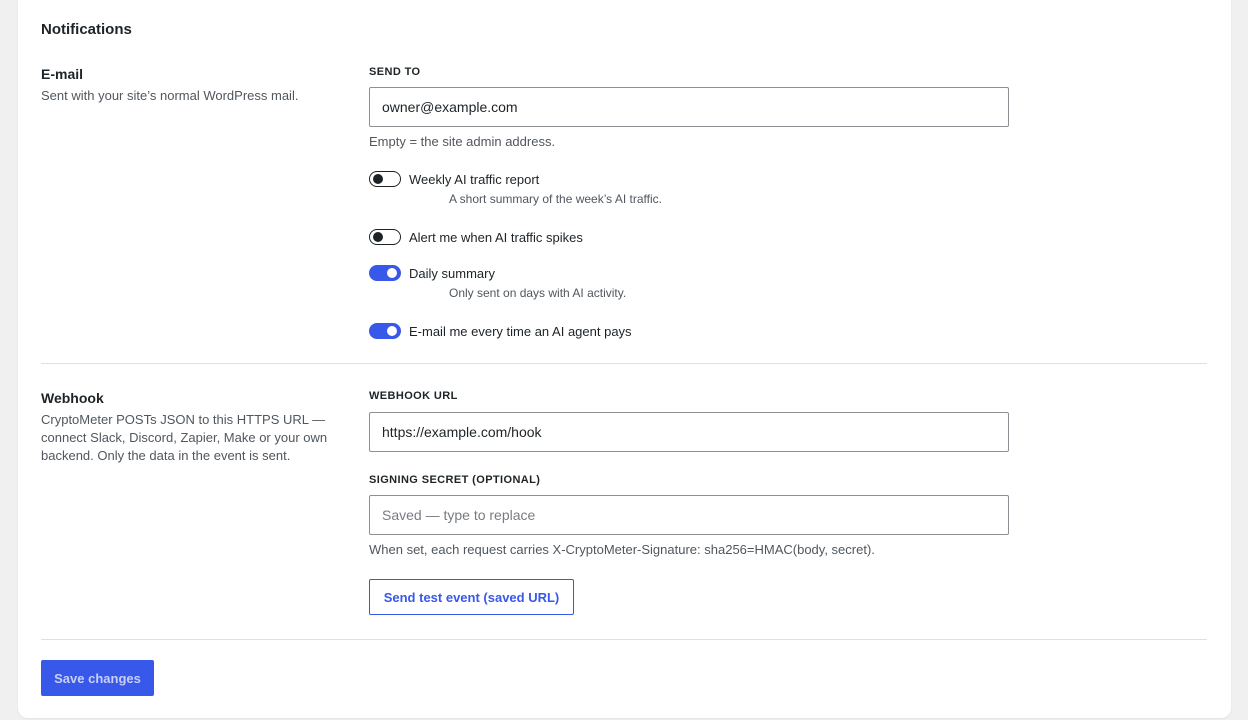 The width and height of the screenshot is (1248, 720). Describe the element at coordinates (496, 237) in the screenshot. I see `spike-alert-label: Alert me when AI traffic spikes` at that location.